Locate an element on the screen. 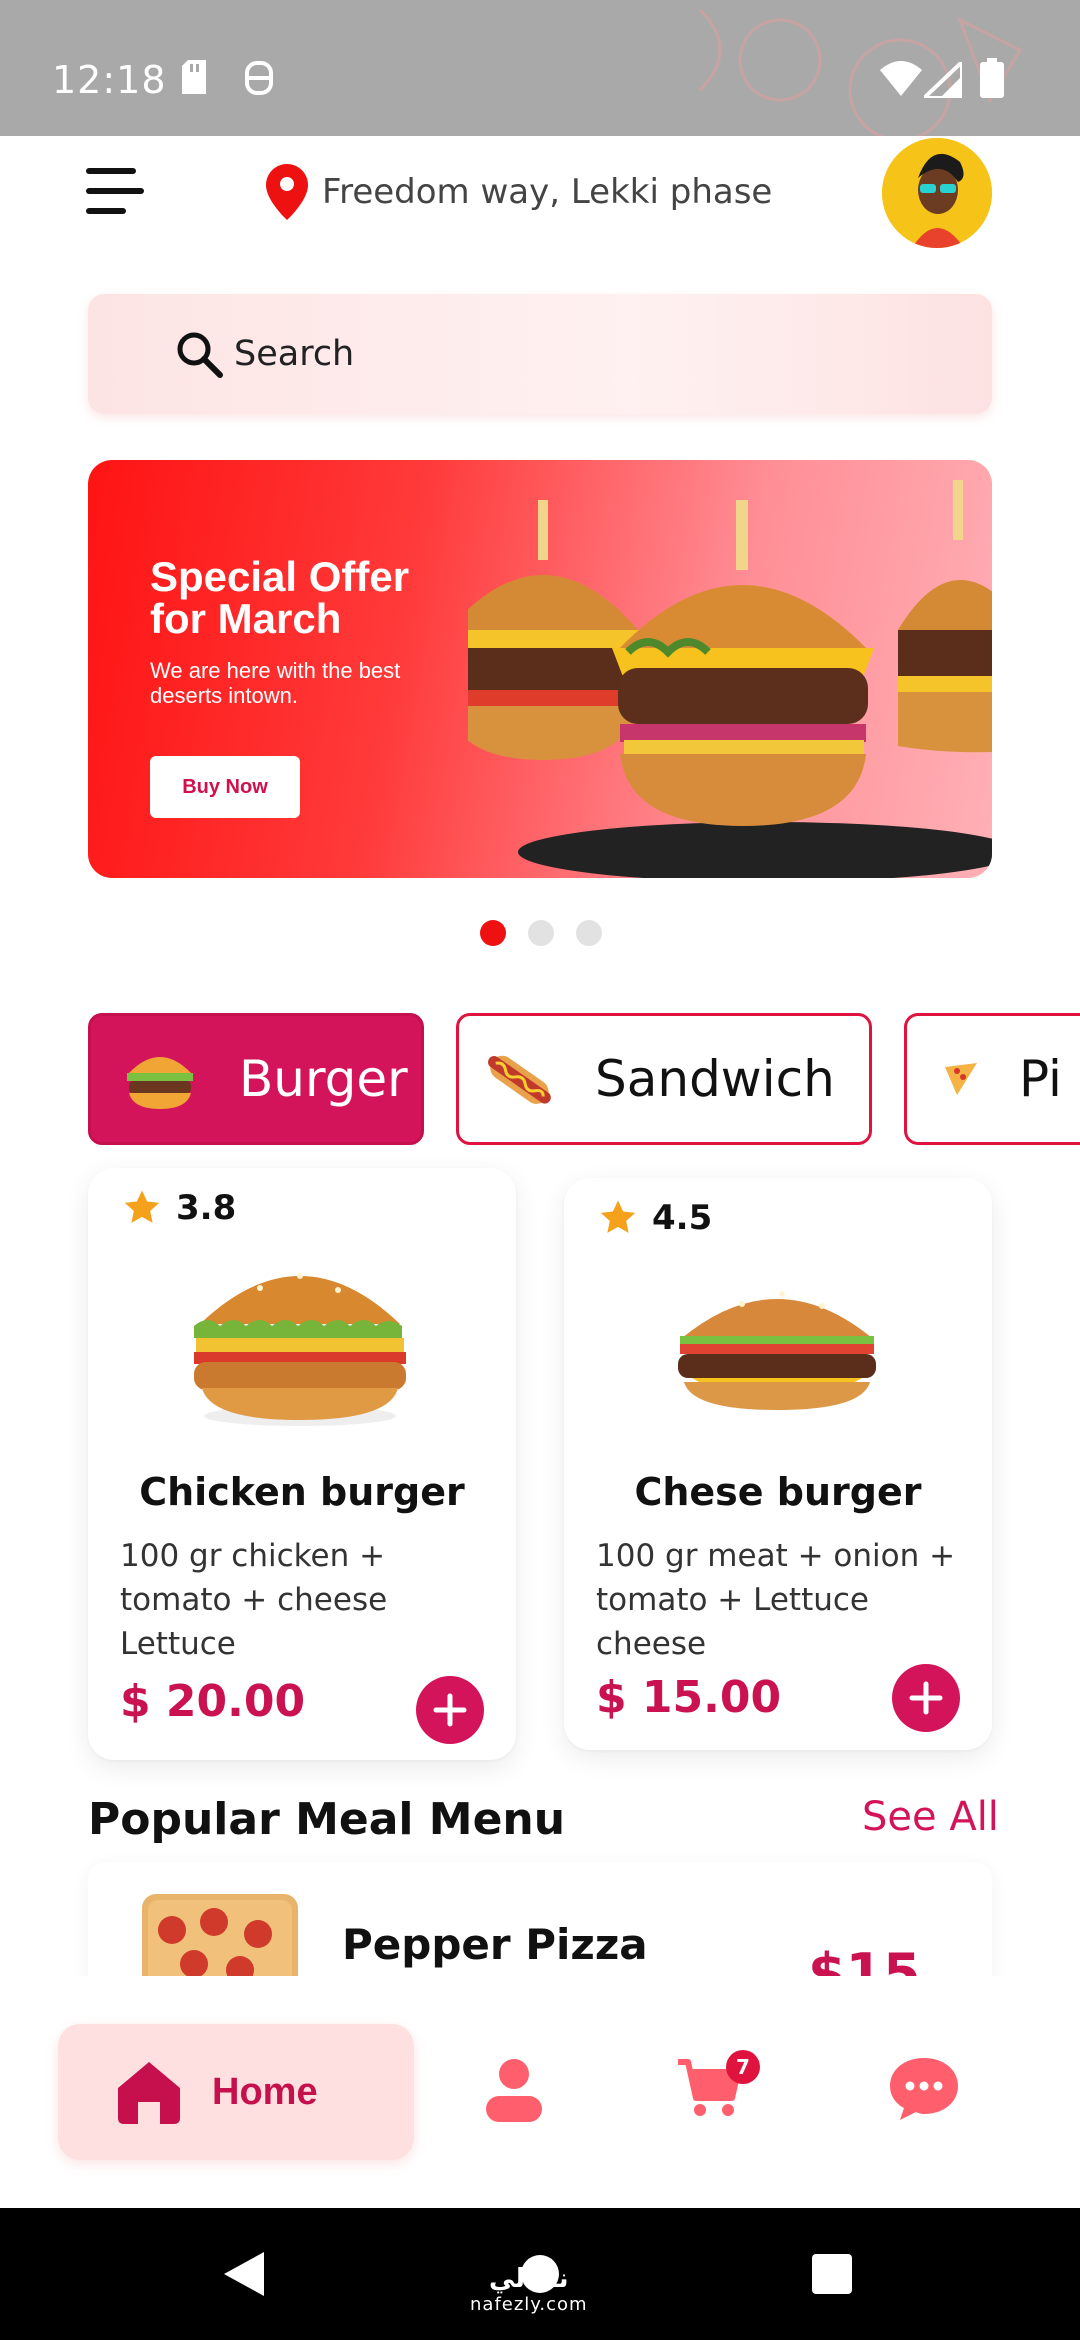  privacy-icon is located at coordinates (259, 78).